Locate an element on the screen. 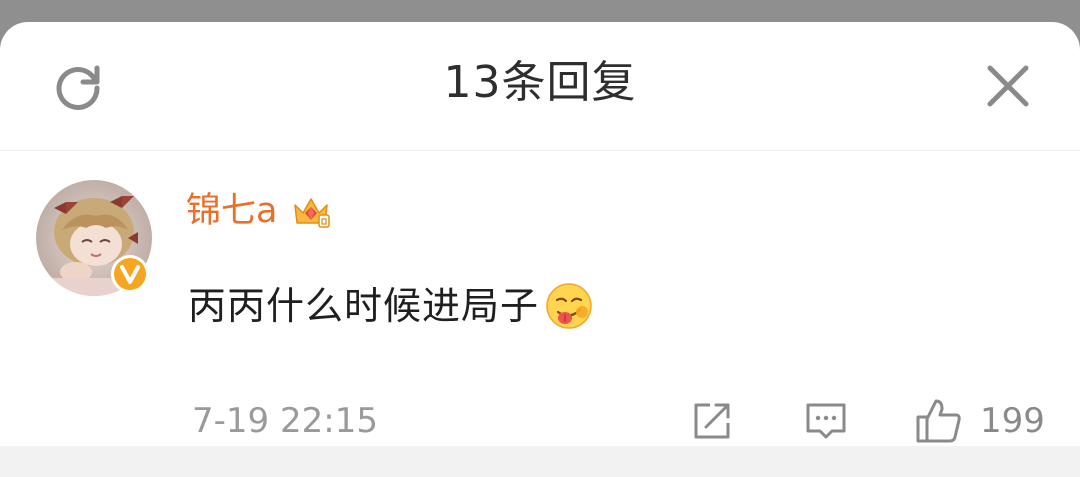 This screenshot has width=1080, height=477. page-title: 13条回复 is located at coordinates (540, 82).